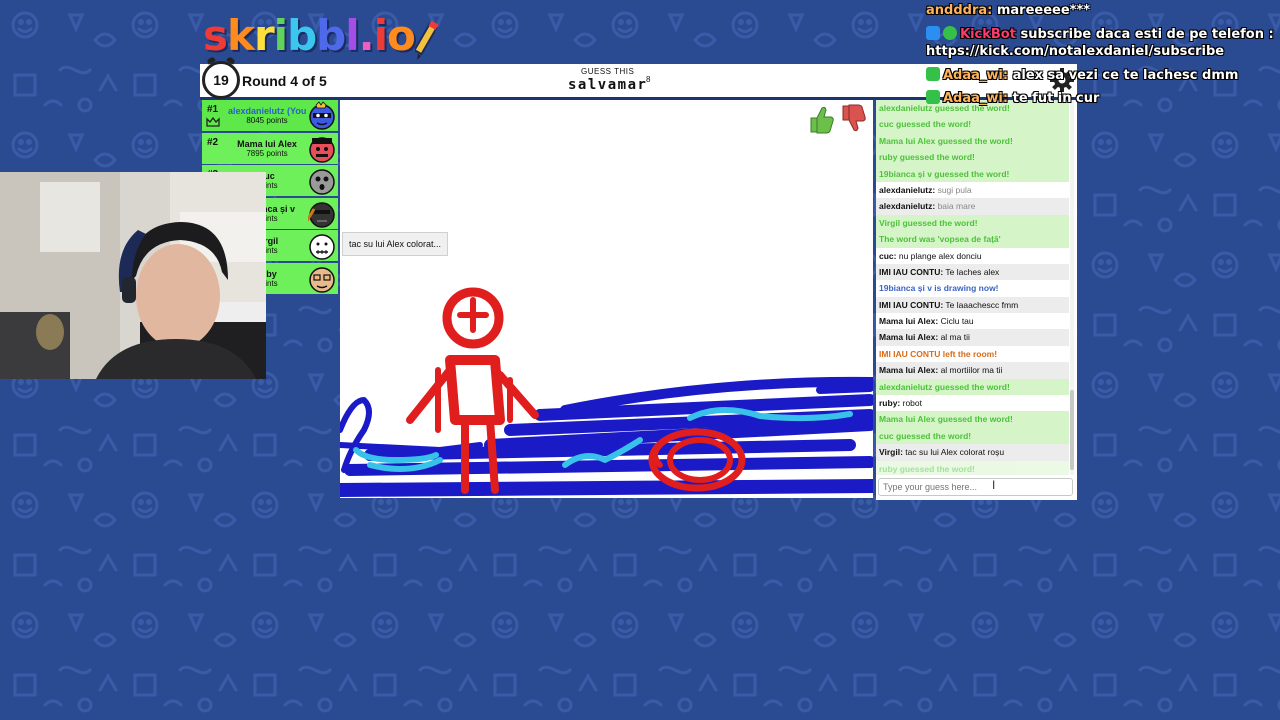  Describe the element at coordinates (267, 120) in the screenshot. I see `player-points: 8045 points` at that location.